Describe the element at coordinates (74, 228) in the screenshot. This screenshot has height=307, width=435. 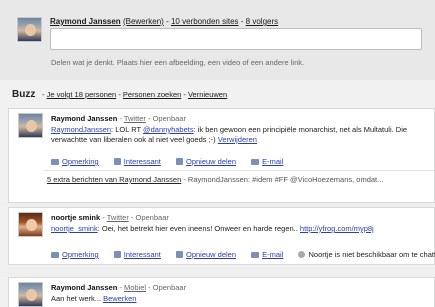
I see `tweet-user-link: noortje_smink` at that location.